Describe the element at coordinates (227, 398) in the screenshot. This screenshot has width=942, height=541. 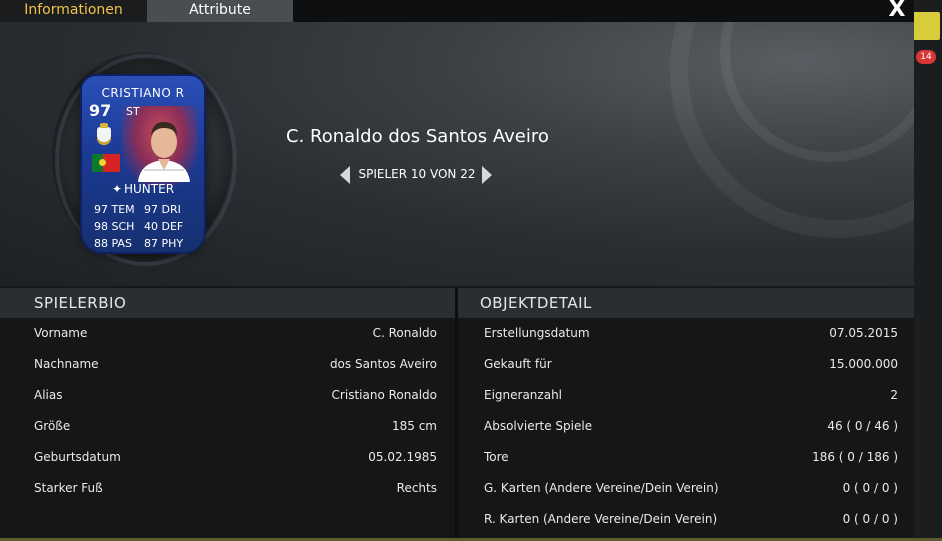
I see `bio-row: Alias Cristiano Ronaldo` at that location.